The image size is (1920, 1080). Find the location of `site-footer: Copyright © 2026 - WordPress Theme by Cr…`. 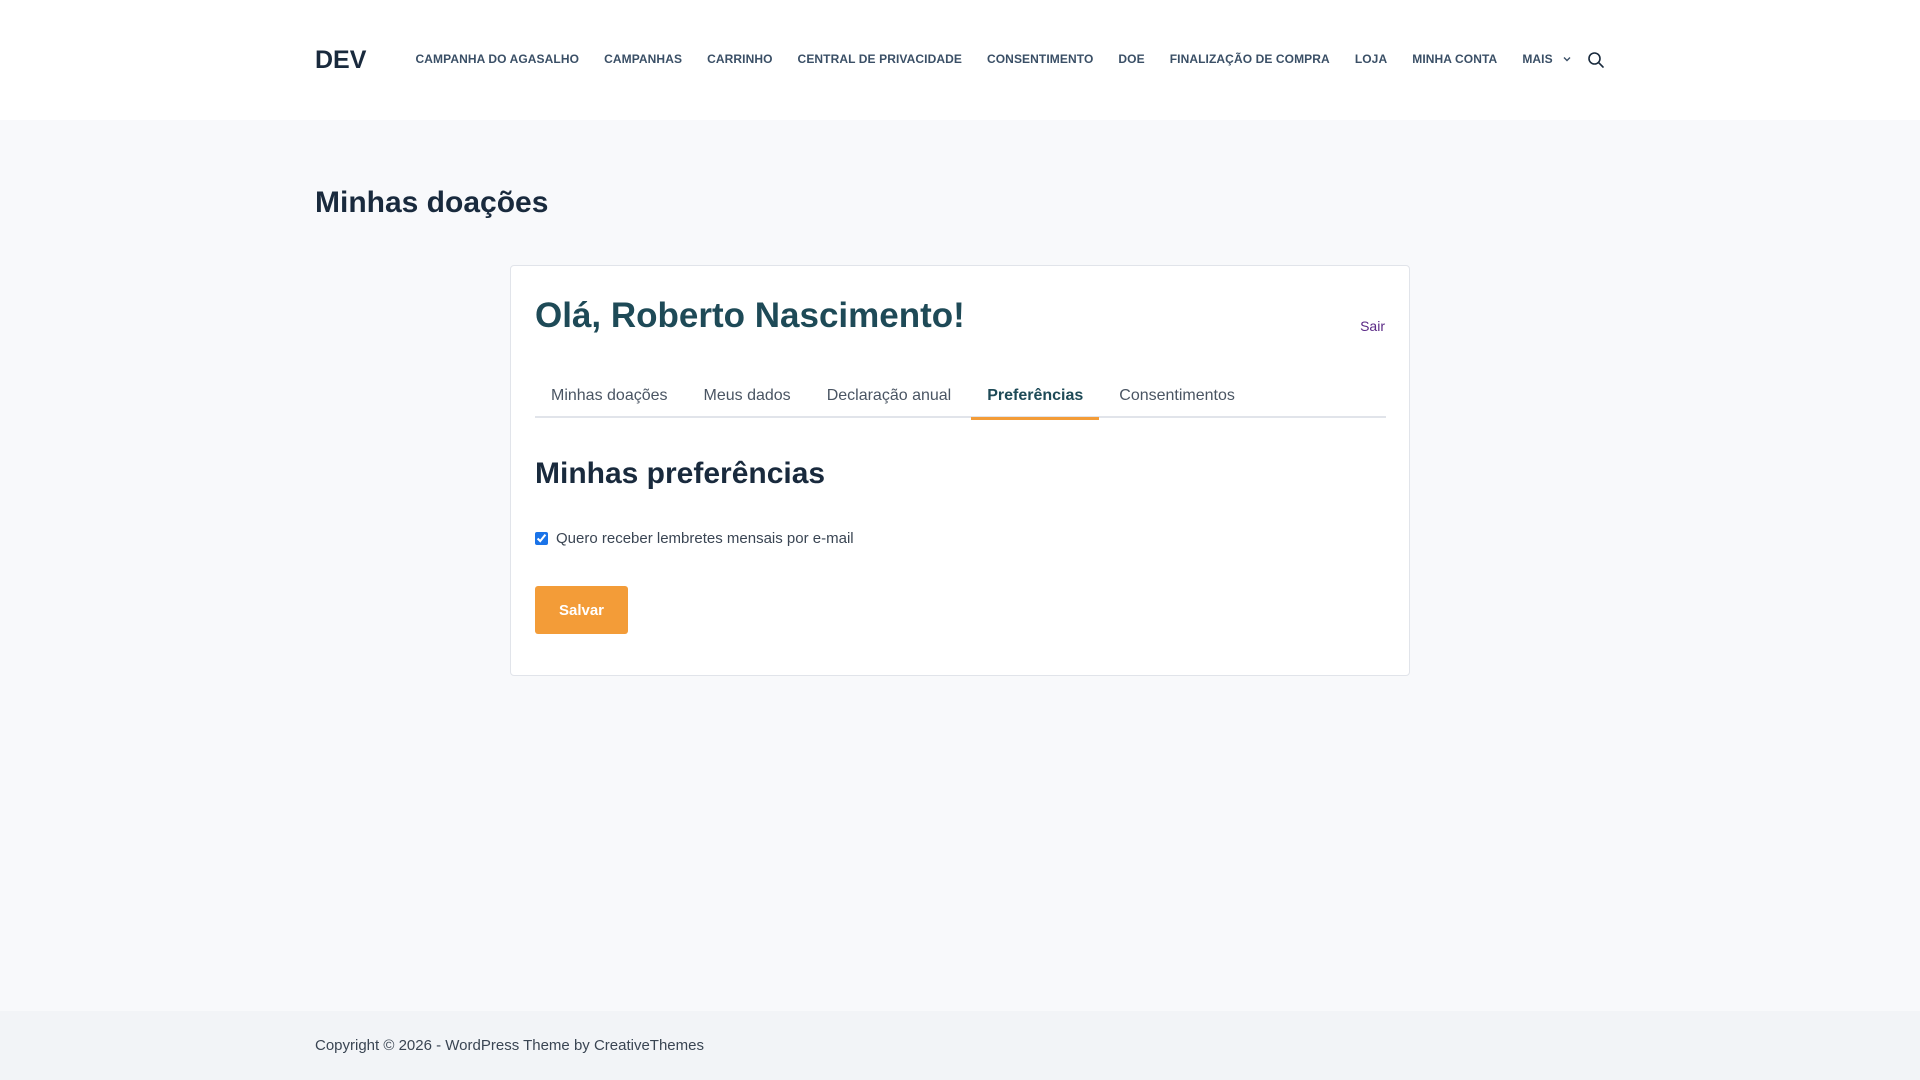

site-footer: Copyright © 2026 - WordPress Theme by Cr… is located at coordinates (960, 1045).